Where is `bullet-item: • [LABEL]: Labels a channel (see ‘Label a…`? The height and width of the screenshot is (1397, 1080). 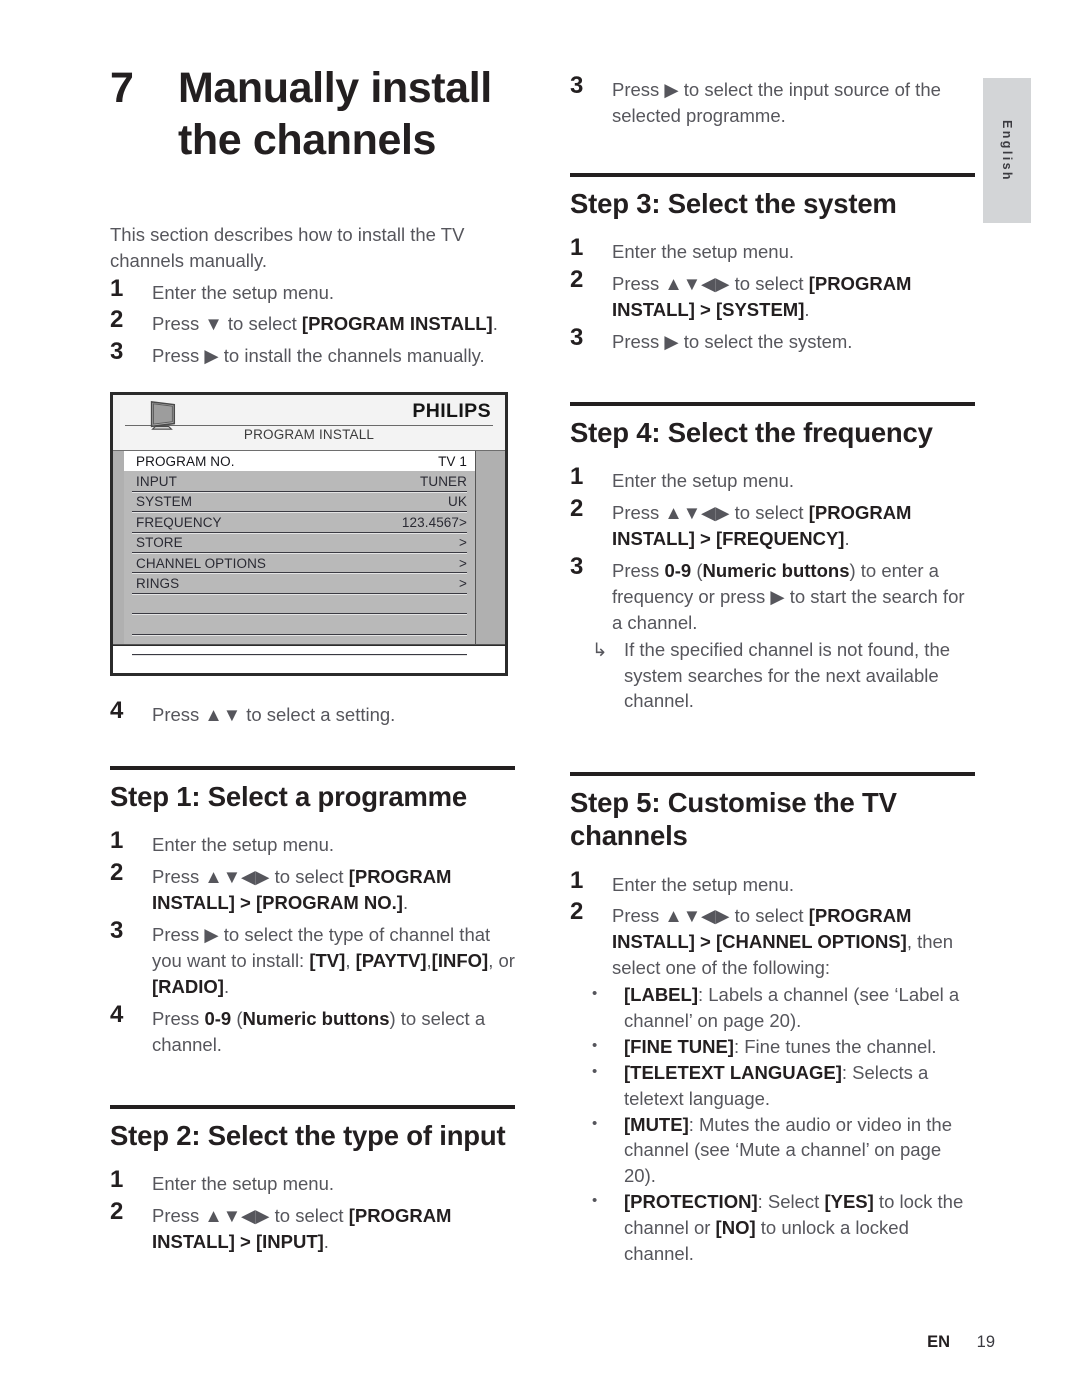
bullet-item: • [LABEL]: Labels a channel (see ‘Label a… is located at coordinates (783, 1008).